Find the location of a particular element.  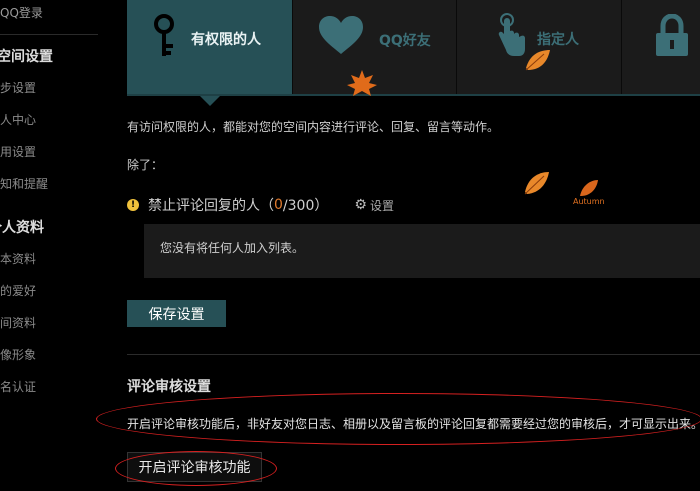

blocked-settings-link: ⚙ 设置 is located at coordinates (374, 205).